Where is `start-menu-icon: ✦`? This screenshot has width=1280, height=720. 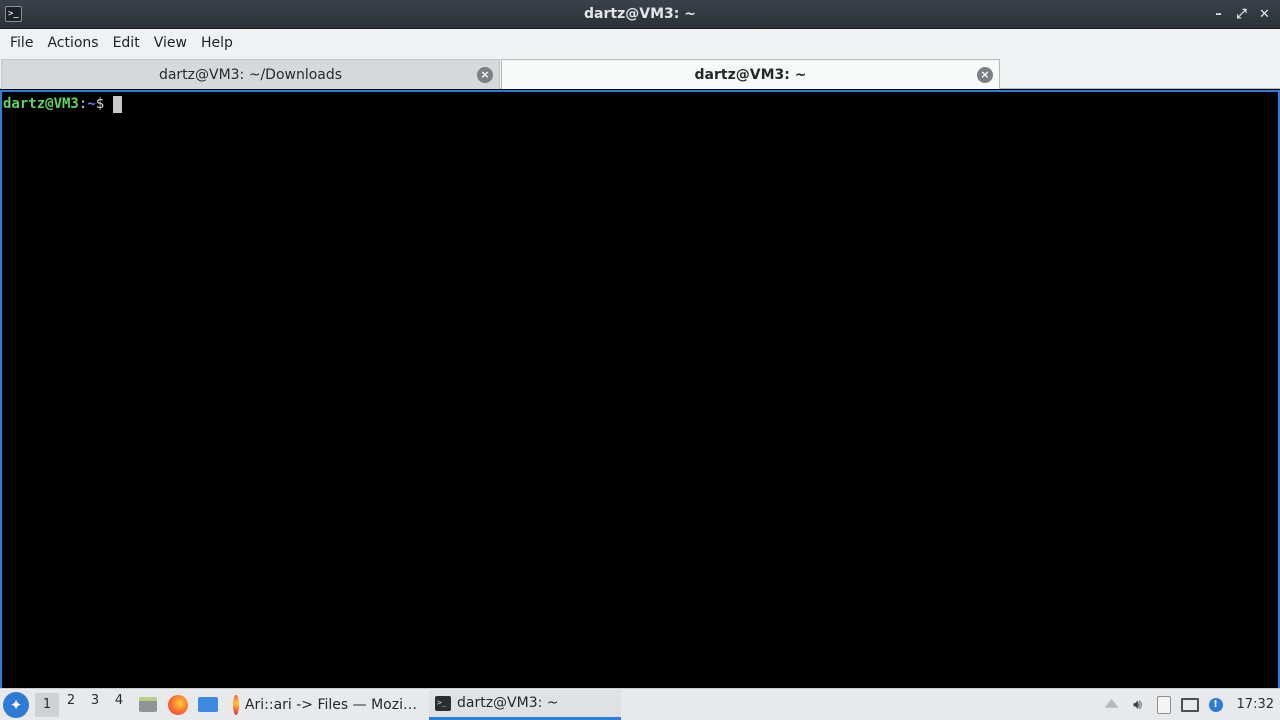
start-menu-icon: ✦ is located at coordinates (16, 704).